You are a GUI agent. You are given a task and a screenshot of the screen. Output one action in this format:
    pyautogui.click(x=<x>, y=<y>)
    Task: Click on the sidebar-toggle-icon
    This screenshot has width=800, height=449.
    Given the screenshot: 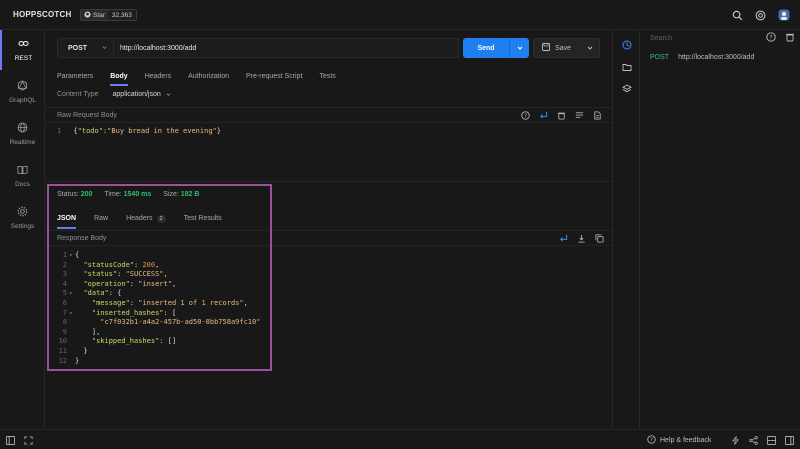 What is the action you would take?
    pyautogui.click(x=10, y=440)
    